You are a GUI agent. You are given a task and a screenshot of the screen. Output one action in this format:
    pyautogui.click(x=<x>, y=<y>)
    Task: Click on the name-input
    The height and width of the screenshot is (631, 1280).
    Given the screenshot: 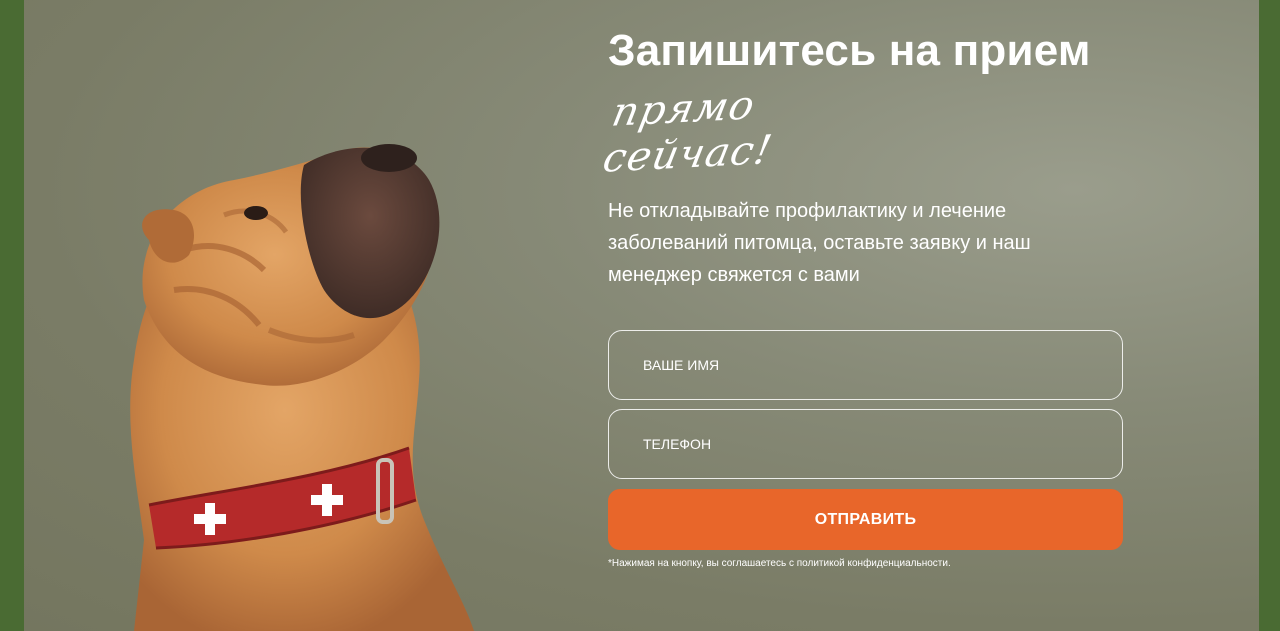 What is the action you would take?
    pyautogui.click(x=865, y=365)
    